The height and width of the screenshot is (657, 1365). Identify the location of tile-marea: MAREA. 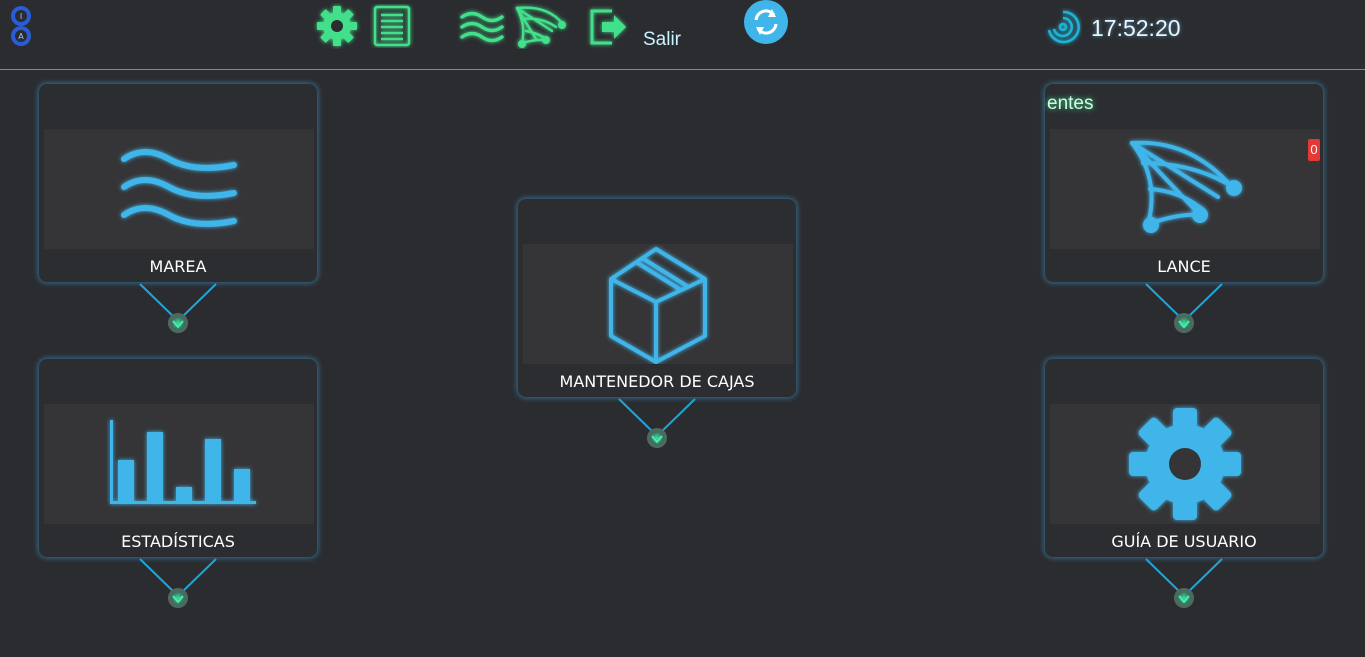
(178, 183).